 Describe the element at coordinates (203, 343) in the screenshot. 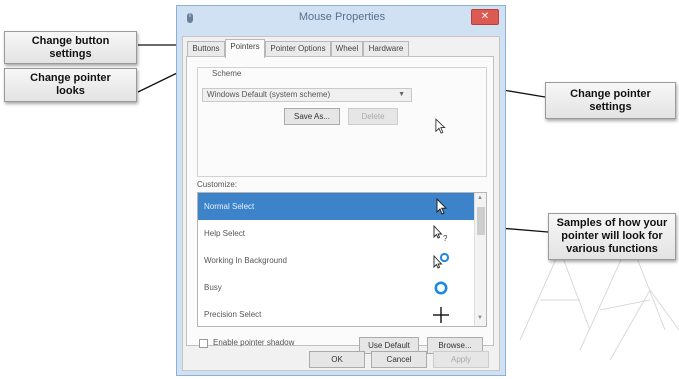

I see `enable-shadow-checkbox` at that location.